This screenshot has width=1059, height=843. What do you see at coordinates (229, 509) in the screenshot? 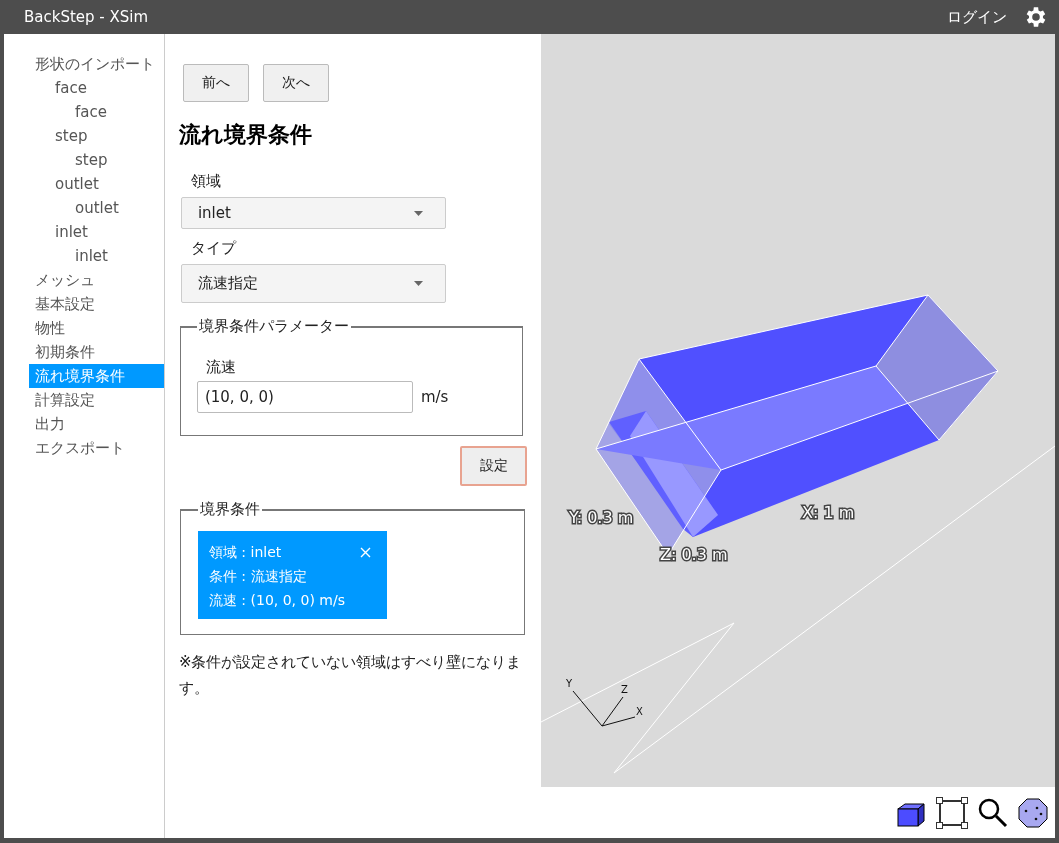
I see `group-legend: 境界条件` at bounding box center [229, 509].